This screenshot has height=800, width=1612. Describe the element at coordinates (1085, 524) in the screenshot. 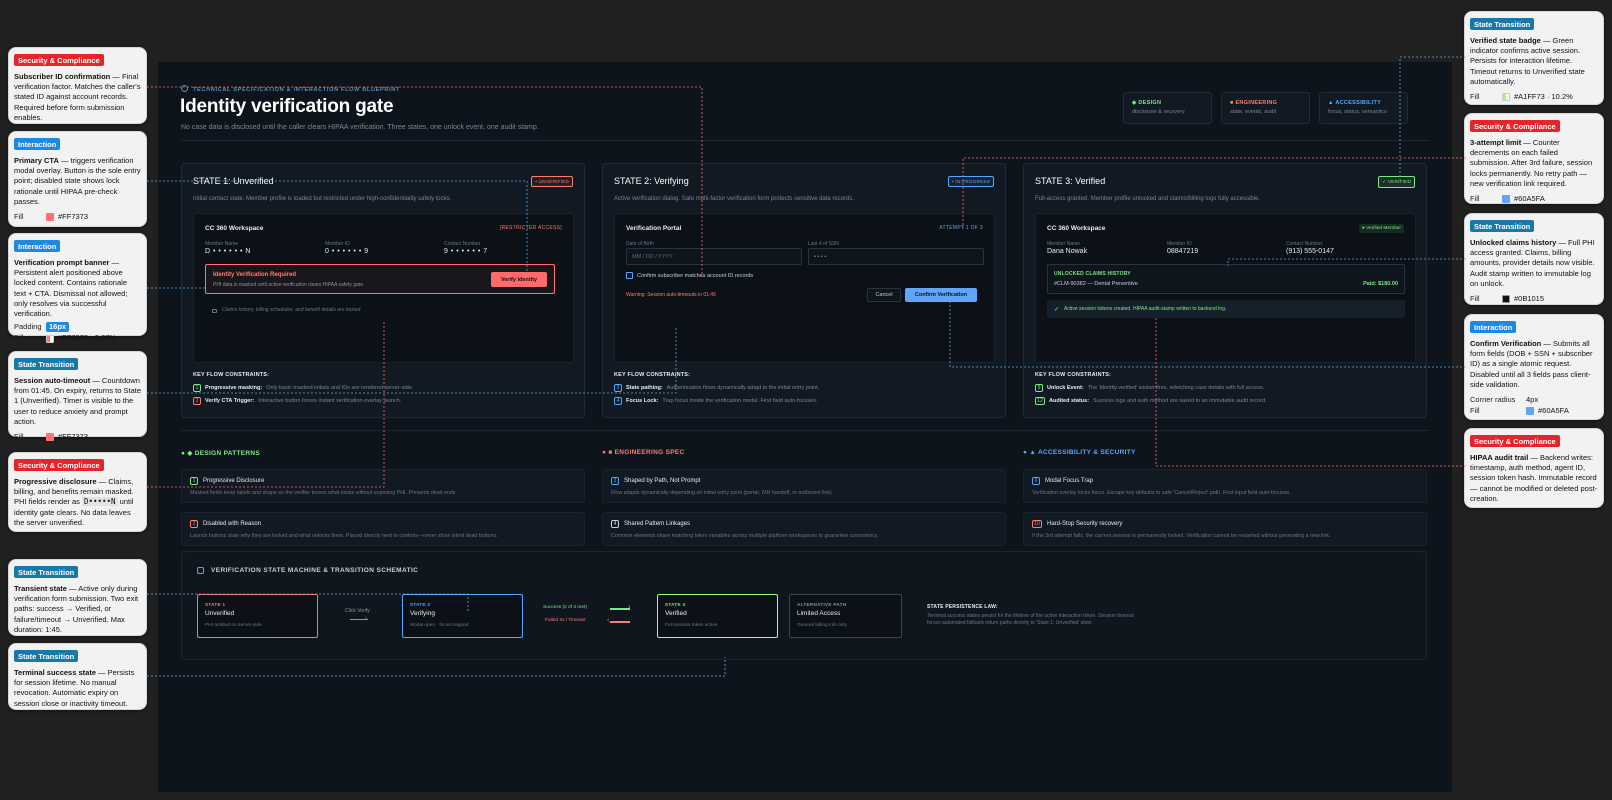

I see `pattern-title: Hard-Stop Security recovery` at that location.